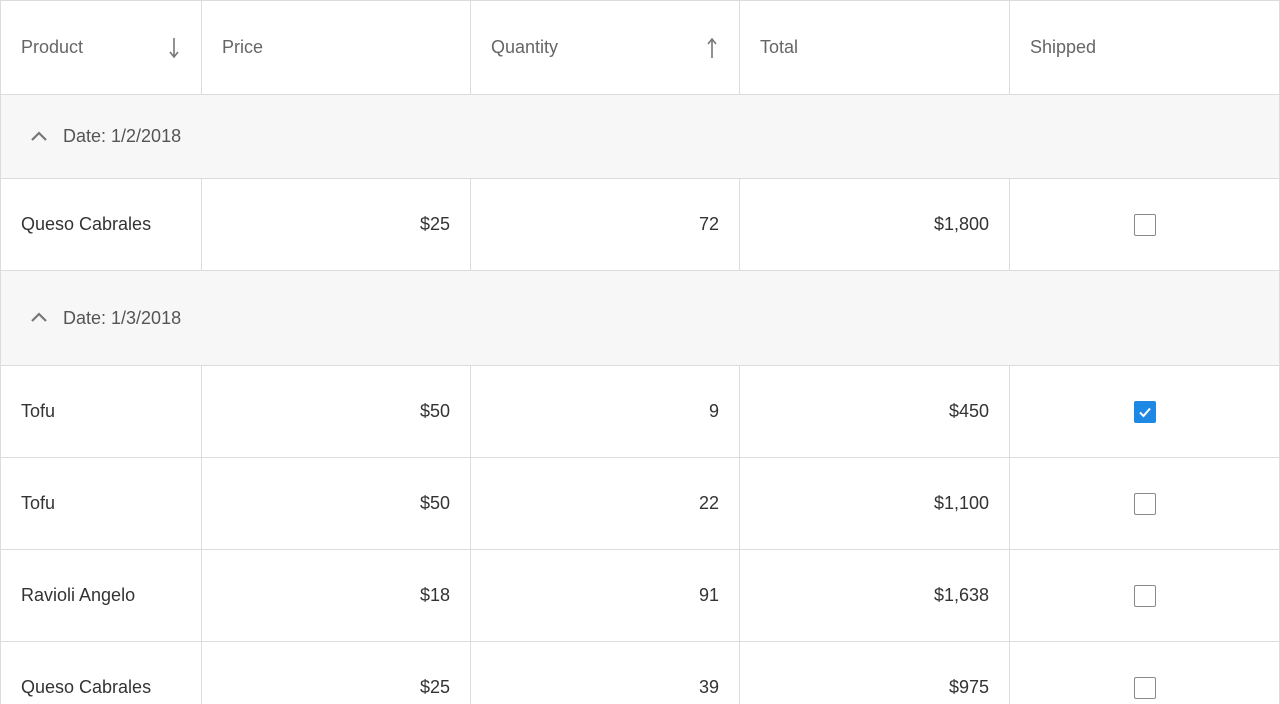 The image size is (1280, 704). What do you see at coordinates (101, 595) in the screenshot?
I see `cell-product: Ravioli Angelo` at bounding box center [101, 595].